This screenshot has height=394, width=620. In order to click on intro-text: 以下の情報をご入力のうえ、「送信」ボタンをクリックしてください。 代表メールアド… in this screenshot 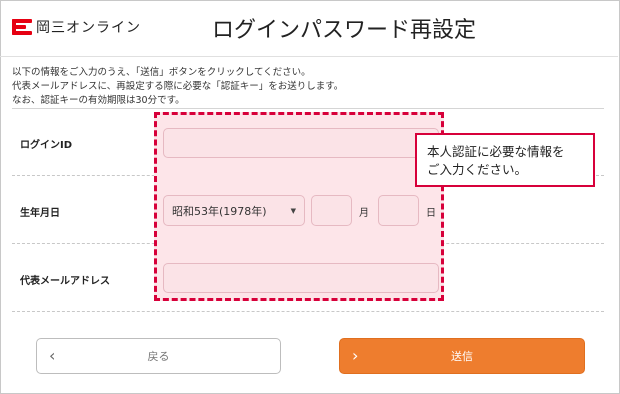, I will do `click(177, 87)`.